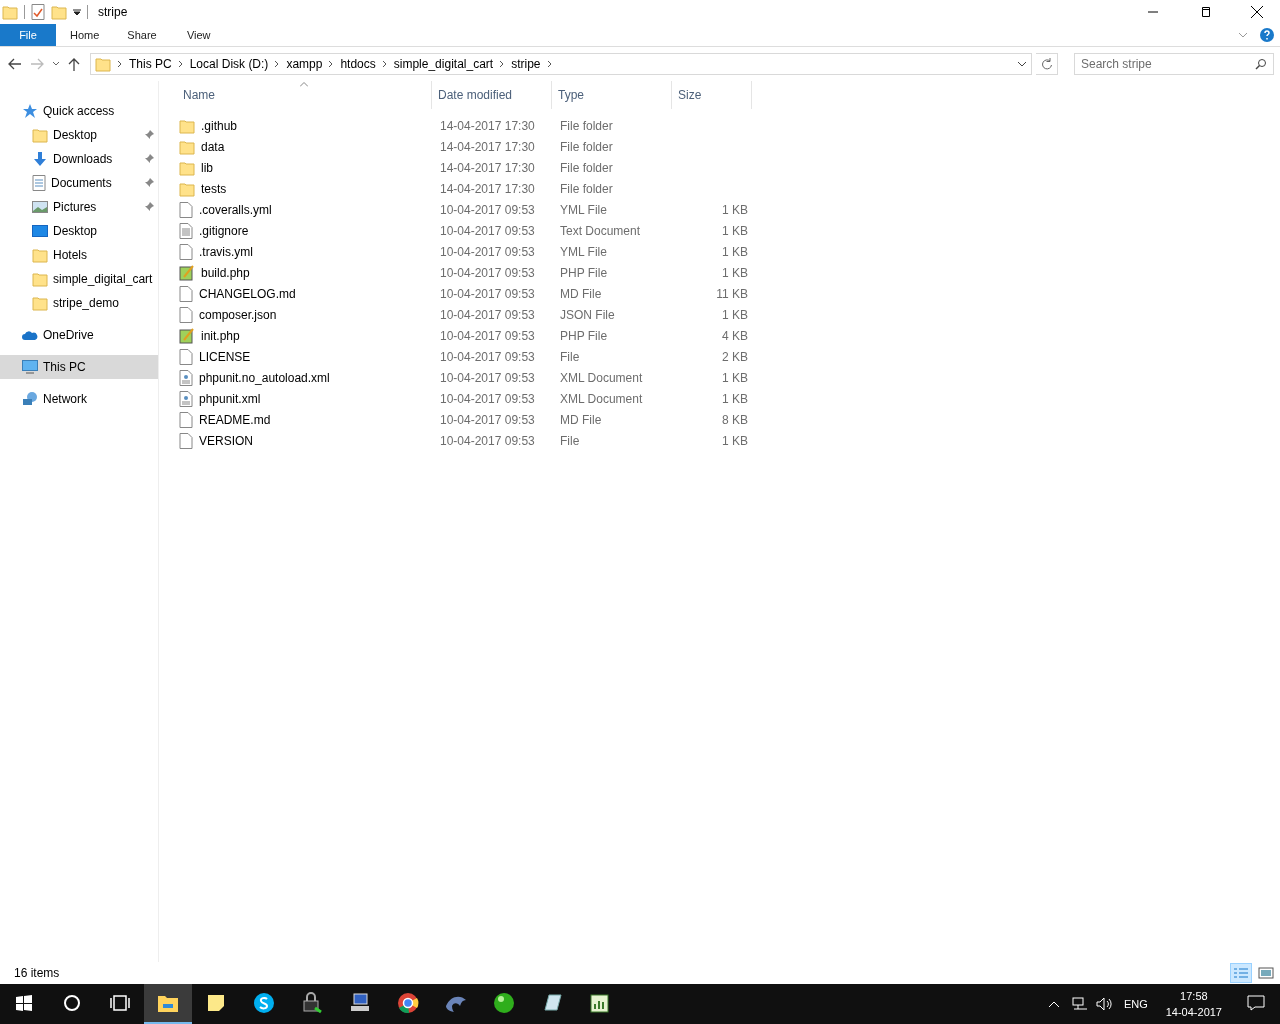 This screenshot has width=1280, height=1024. I want to click on computer-icon, so click(360, 1003).